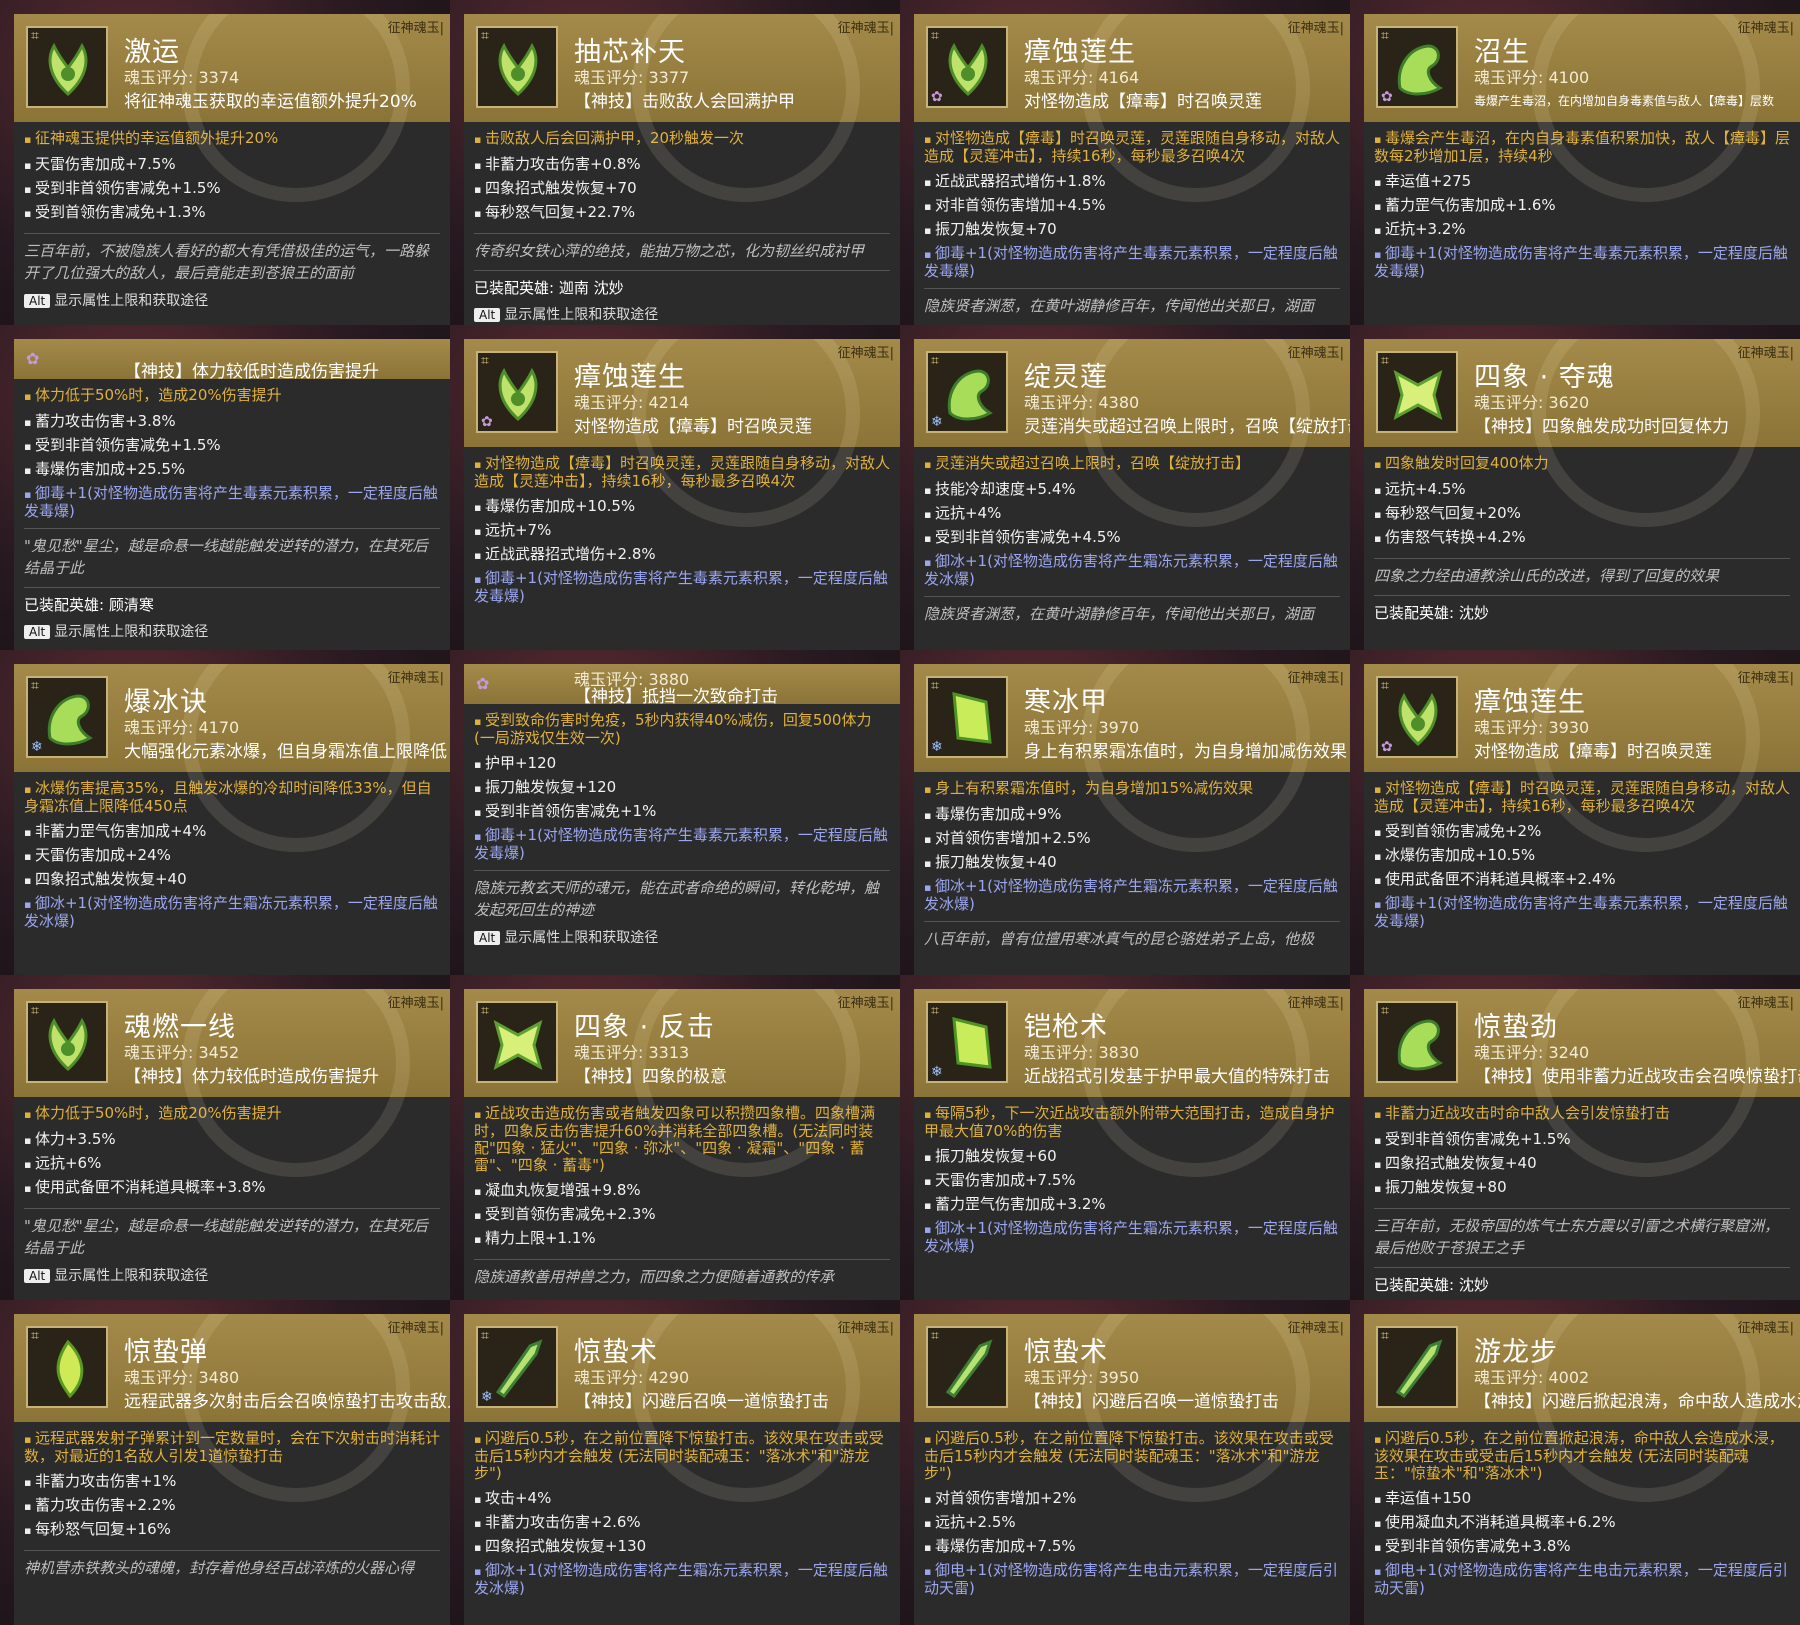 The width and height of the screenshot is (1800, 1625). Describe the element at coordinates (682, 1191) in the screenshot. I see `stat-line: 凝血丸恢复增强+9.8%` at that location.